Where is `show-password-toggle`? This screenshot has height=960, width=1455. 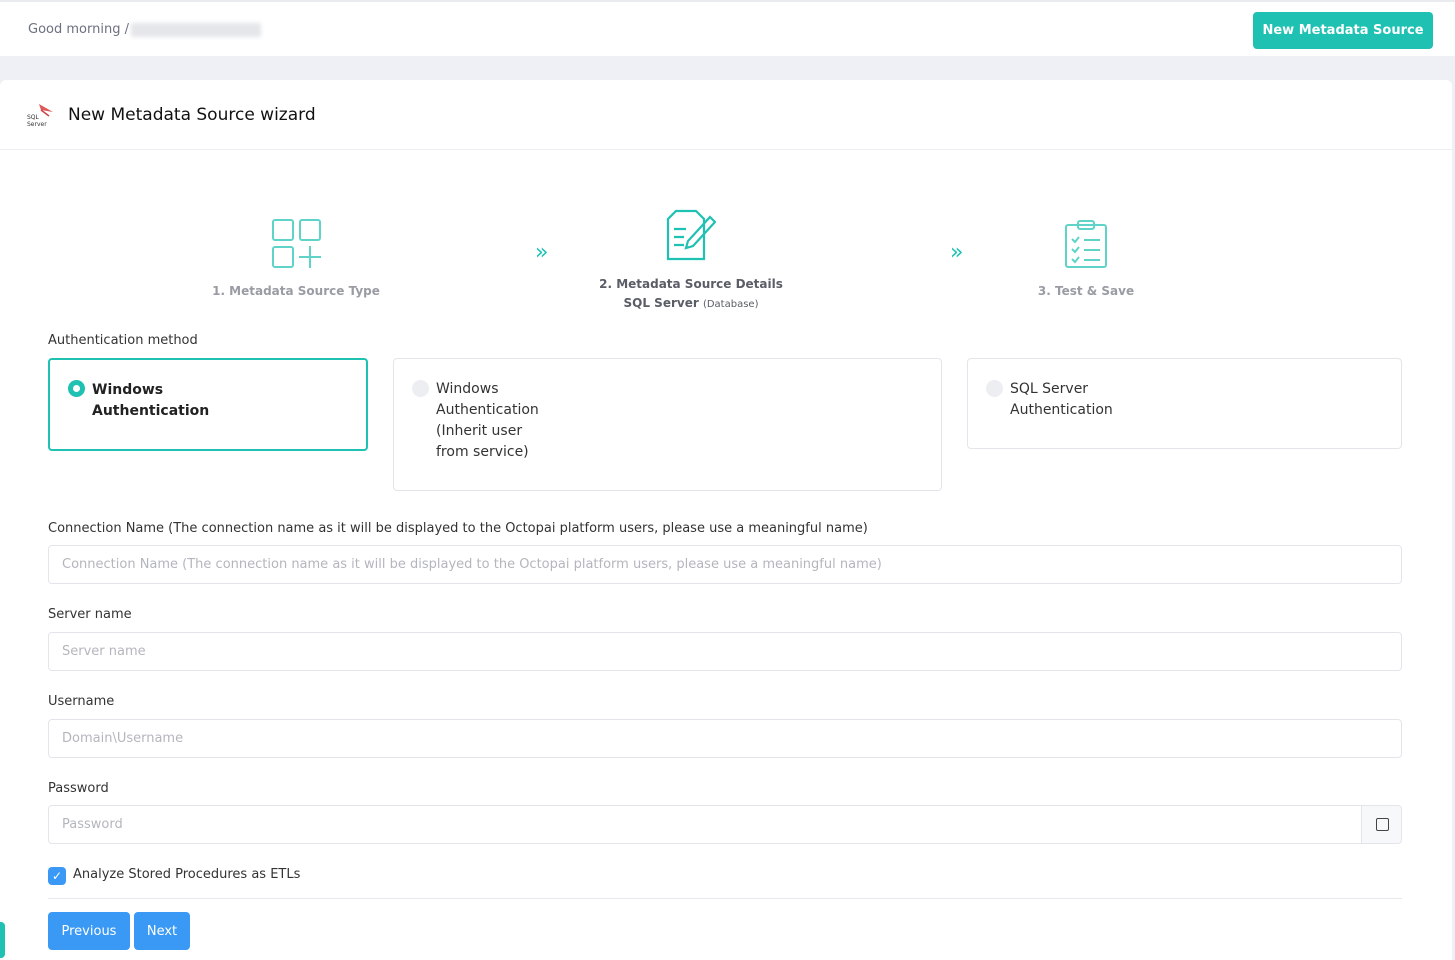 show-password-toggle is located at coordinates (1381, 824).